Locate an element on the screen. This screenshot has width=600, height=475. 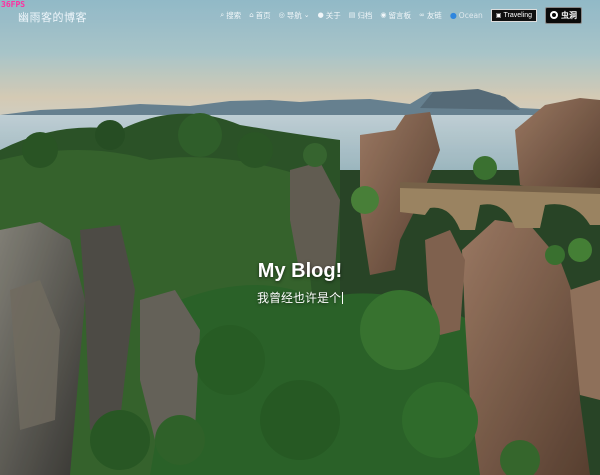
compass-icon: ◎ is located at coordinates (281, 15).